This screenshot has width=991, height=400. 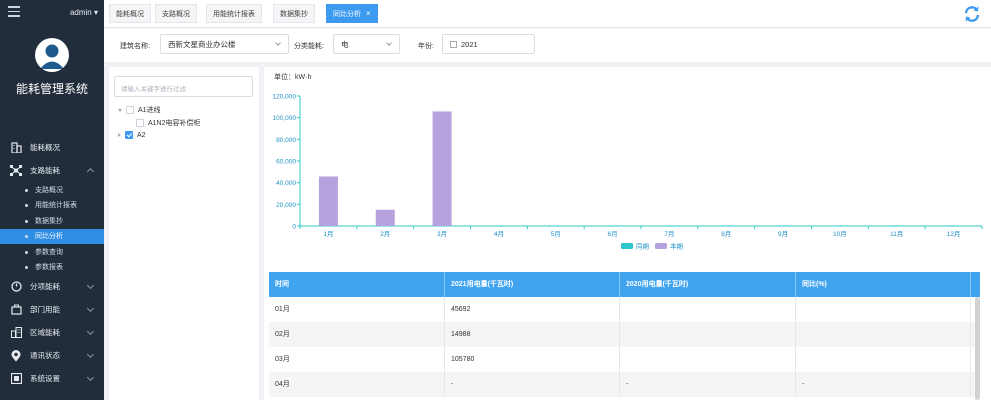 What do you see at coordinates (52, 190) in the screenshot?
I see `sidebar-subitem-branch-overview: 支路概况` at bounding box center [52, 190].